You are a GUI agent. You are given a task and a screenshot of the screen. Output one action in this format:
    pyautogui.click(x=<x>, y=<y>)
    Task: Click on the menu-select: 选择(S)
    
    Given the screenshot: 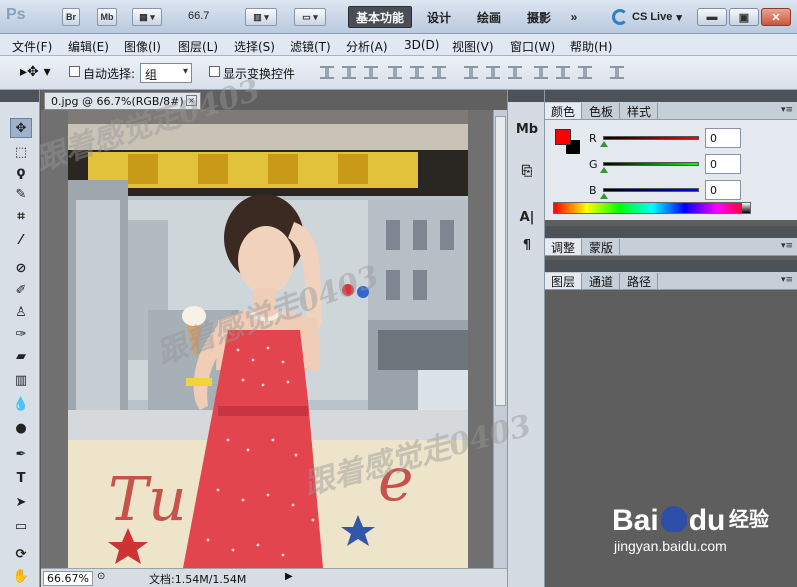 What is the action you would take?
    pyautogui.click(x=254, y=46)
    